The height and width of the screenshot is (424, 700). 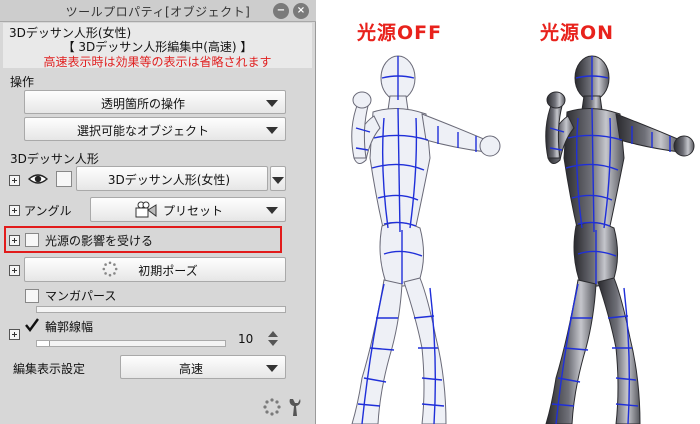 I want to click on outline-width-label: 輪郭線幅, so click(x=69, y=327).